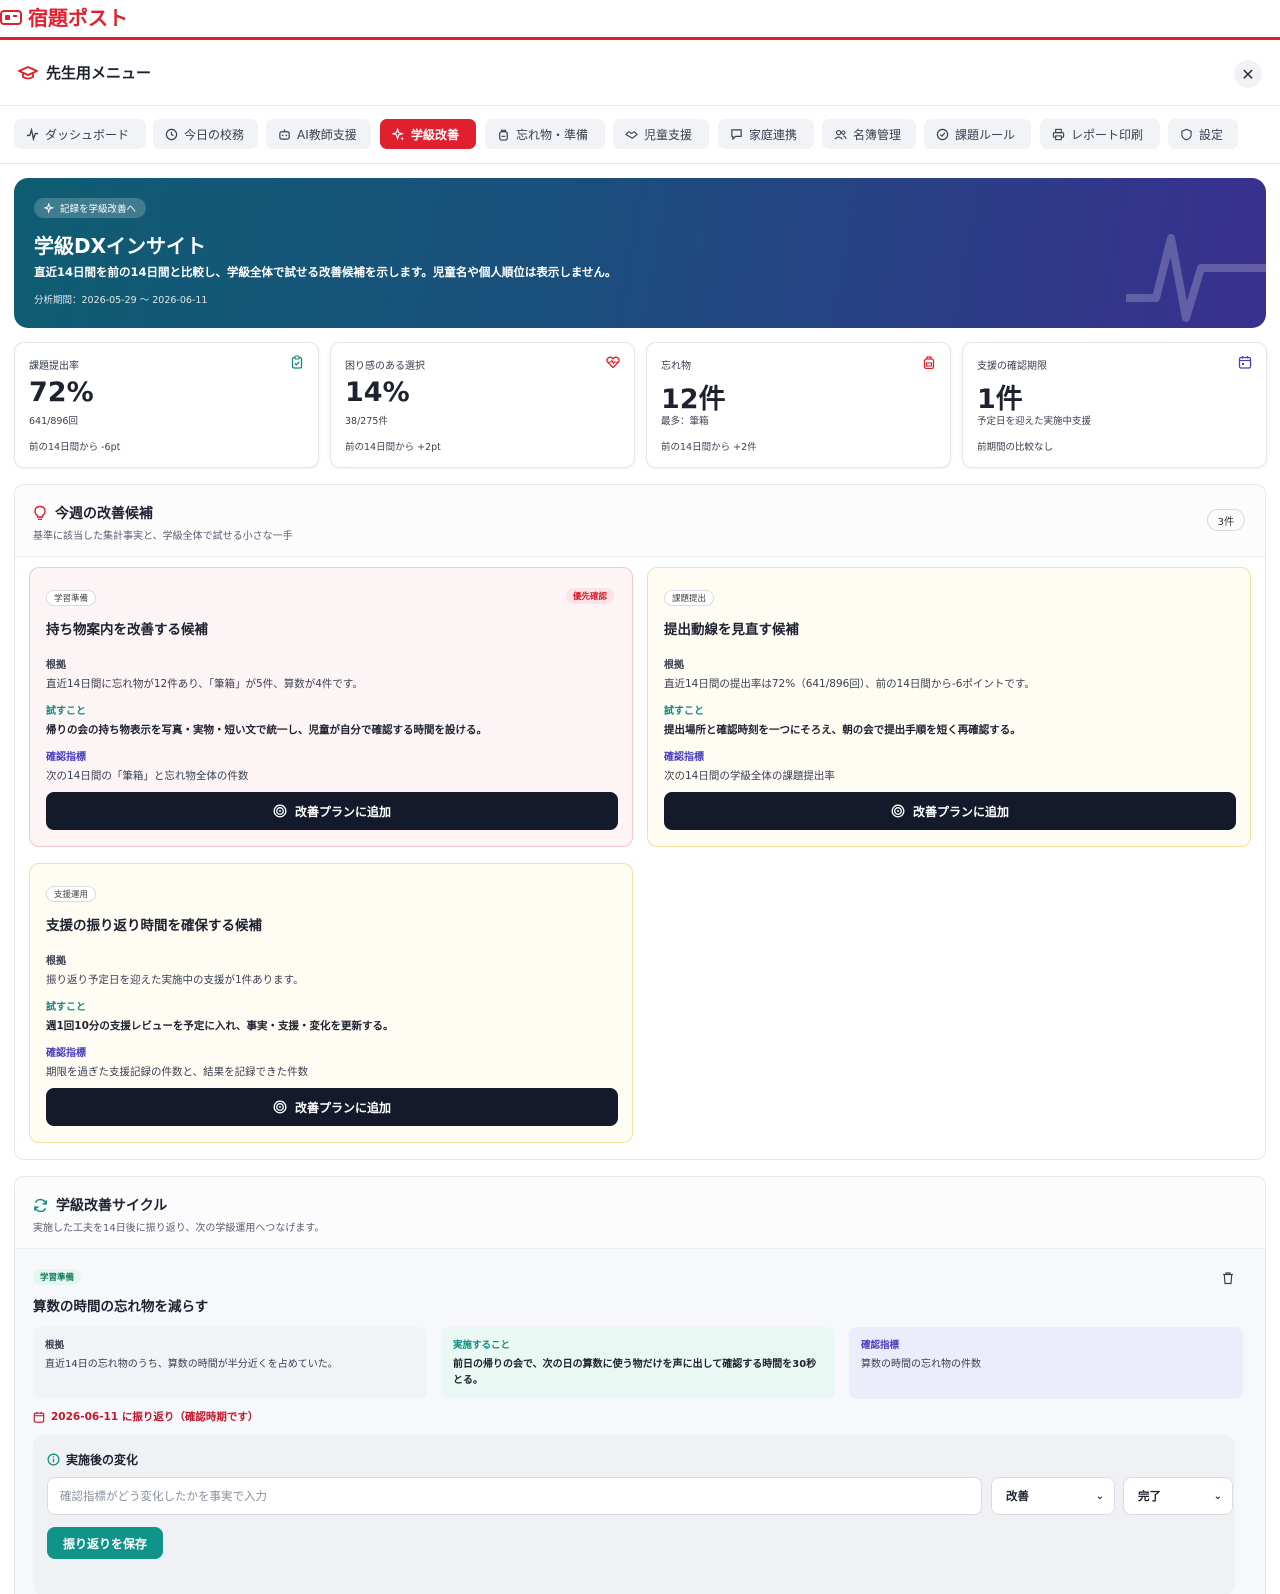  What do you see at coordinates (1100, 134) in the screenshot?
I see `tab-report-print: レポート印刷` at bounding box center [1100, 134].